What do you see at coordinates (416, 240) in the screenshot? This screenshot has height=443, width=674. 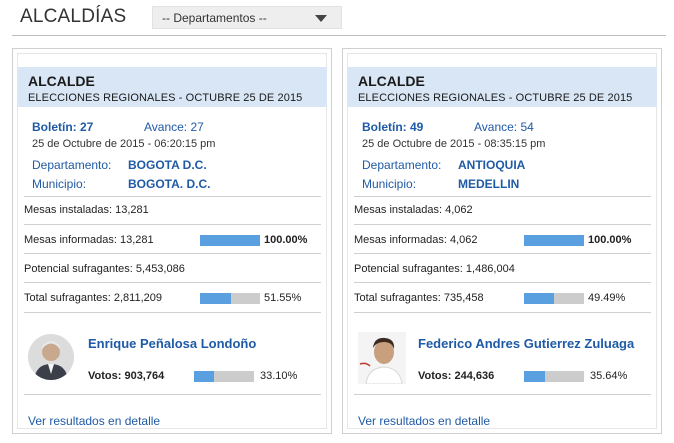 I see `mesas-informadas: Mesas informadas: 4,062` at bounding box center [416, 240].